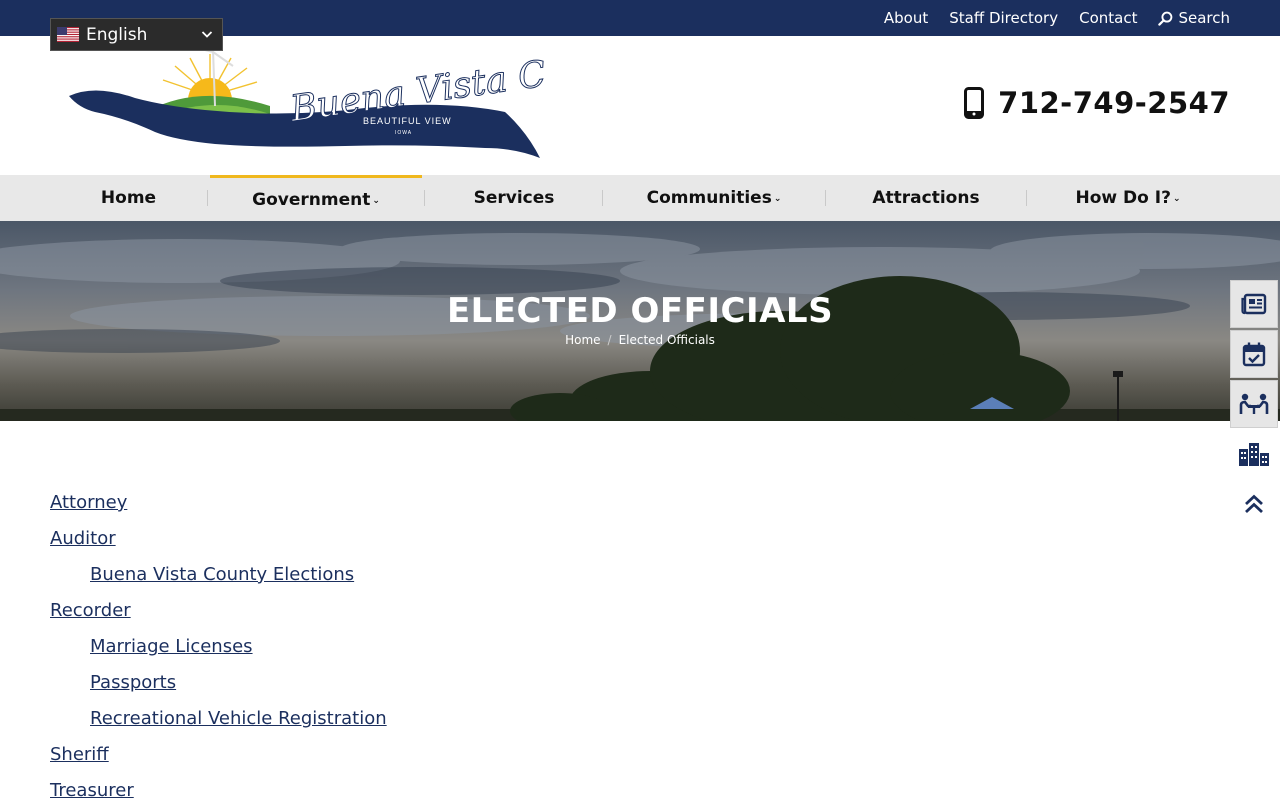 Image resolution: width=1280 pixels, height=800 pixels. I want to click on phone-number: 712-749-2547, so click(1114, 103).